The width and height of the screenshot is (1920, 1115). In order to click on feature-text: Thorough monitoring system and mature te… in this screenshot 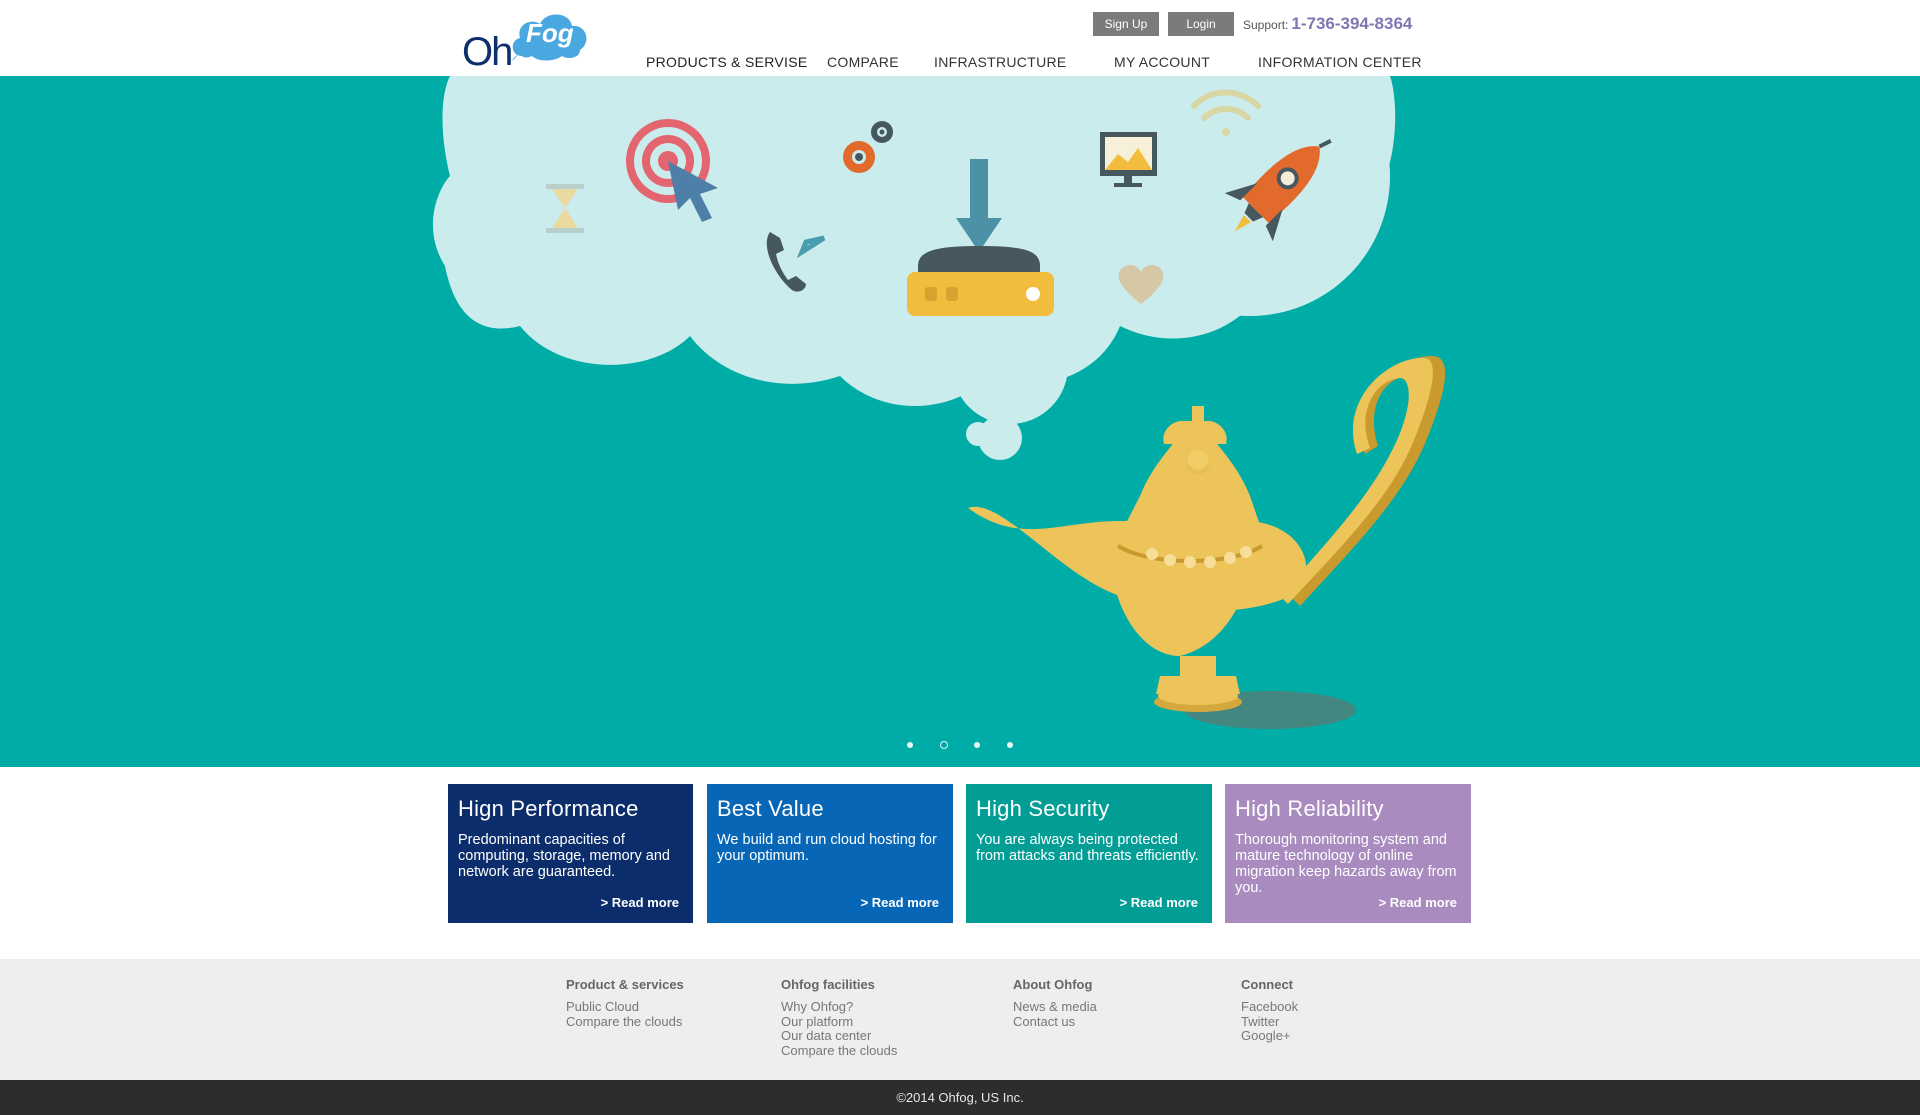, I will do `click(1346, 864)`.